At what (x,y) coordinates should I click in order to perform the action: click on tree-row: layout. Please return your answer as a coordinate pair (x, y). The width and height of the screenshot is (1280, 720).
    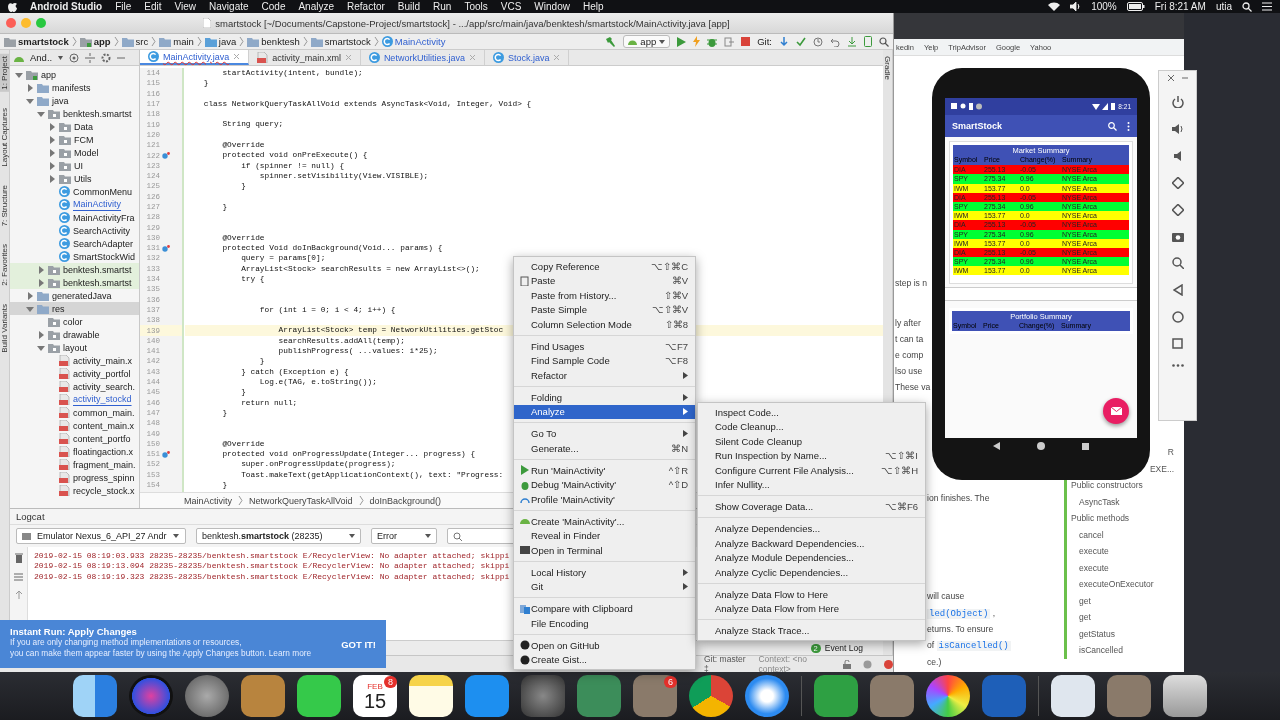
    Looking at the image, I should click on (74, 347).